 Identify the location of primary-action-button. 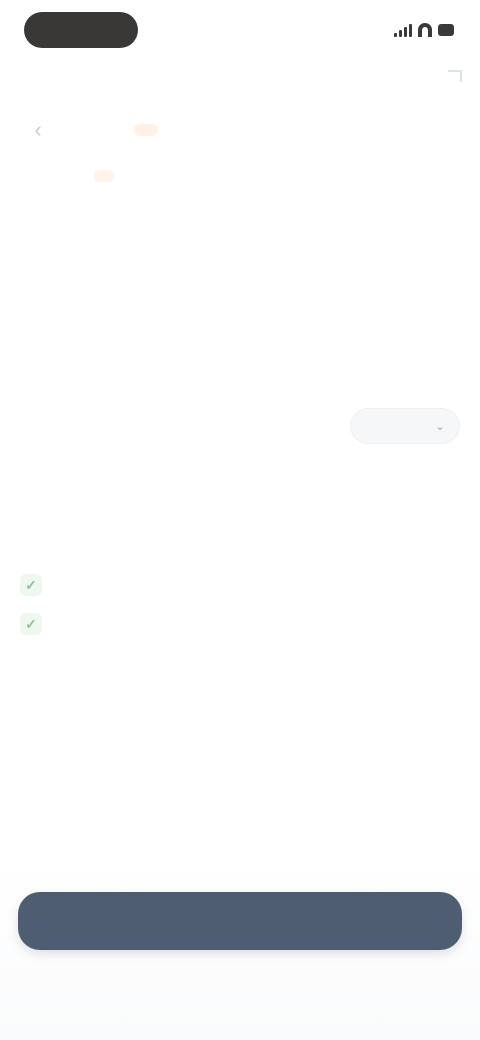
(240, 921).